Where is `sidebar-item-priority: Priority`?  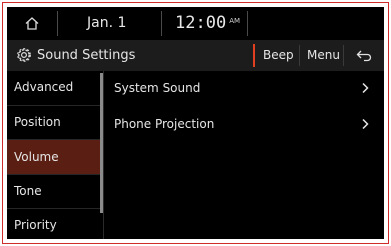 sidebar-item-priority: Priority is located at coordinates (53, 224).